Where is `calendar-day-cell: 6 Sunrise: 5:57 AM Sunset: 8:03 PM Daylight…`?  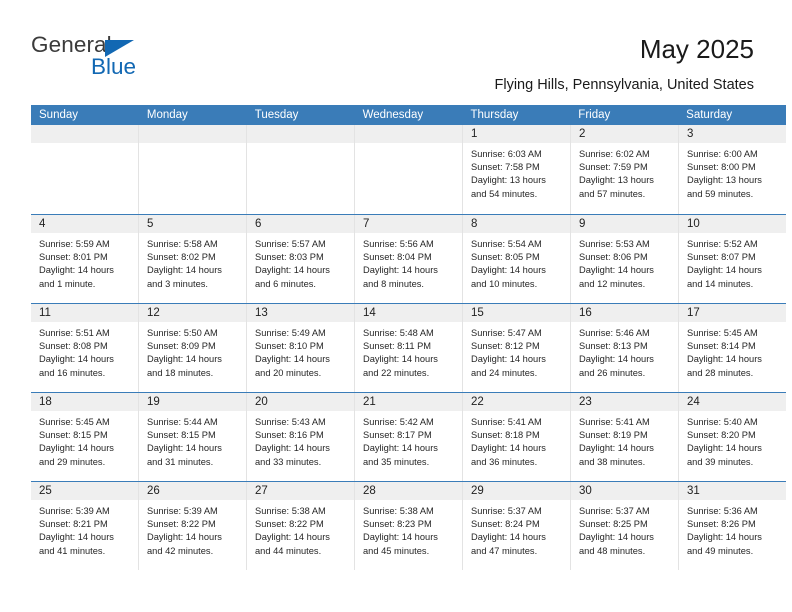
calendar-day-cell: 6 Sunrise: 5:57 AM Sunset: 8:03 PM Daylight… is located at coordinates (300, 259).